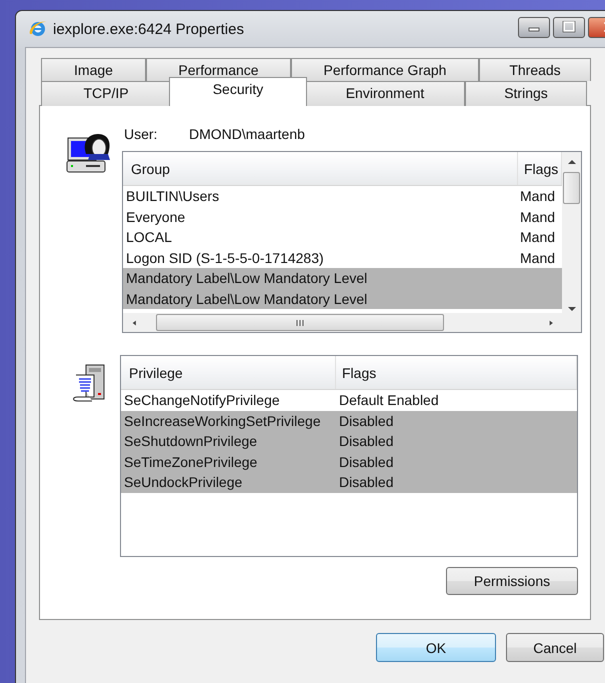 This screenshot has width=605, height=683. I want to click on cancel-button: Cancel, so click(555, 647).